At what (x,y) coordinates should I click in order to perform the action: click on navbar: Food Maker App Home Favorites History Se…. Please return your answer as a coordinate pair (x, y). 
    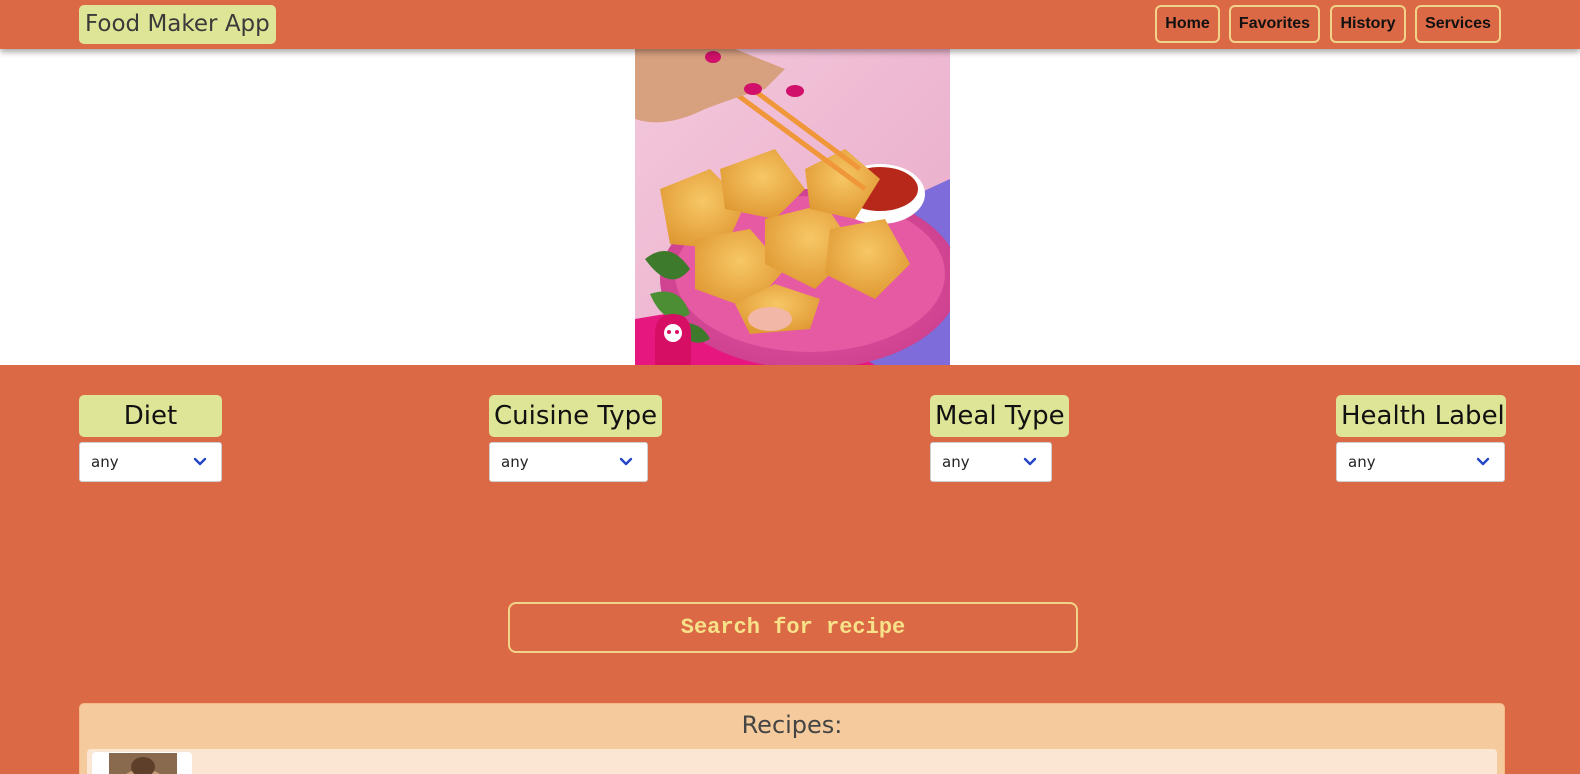
    Looking at the image, I should click on (790, 24).